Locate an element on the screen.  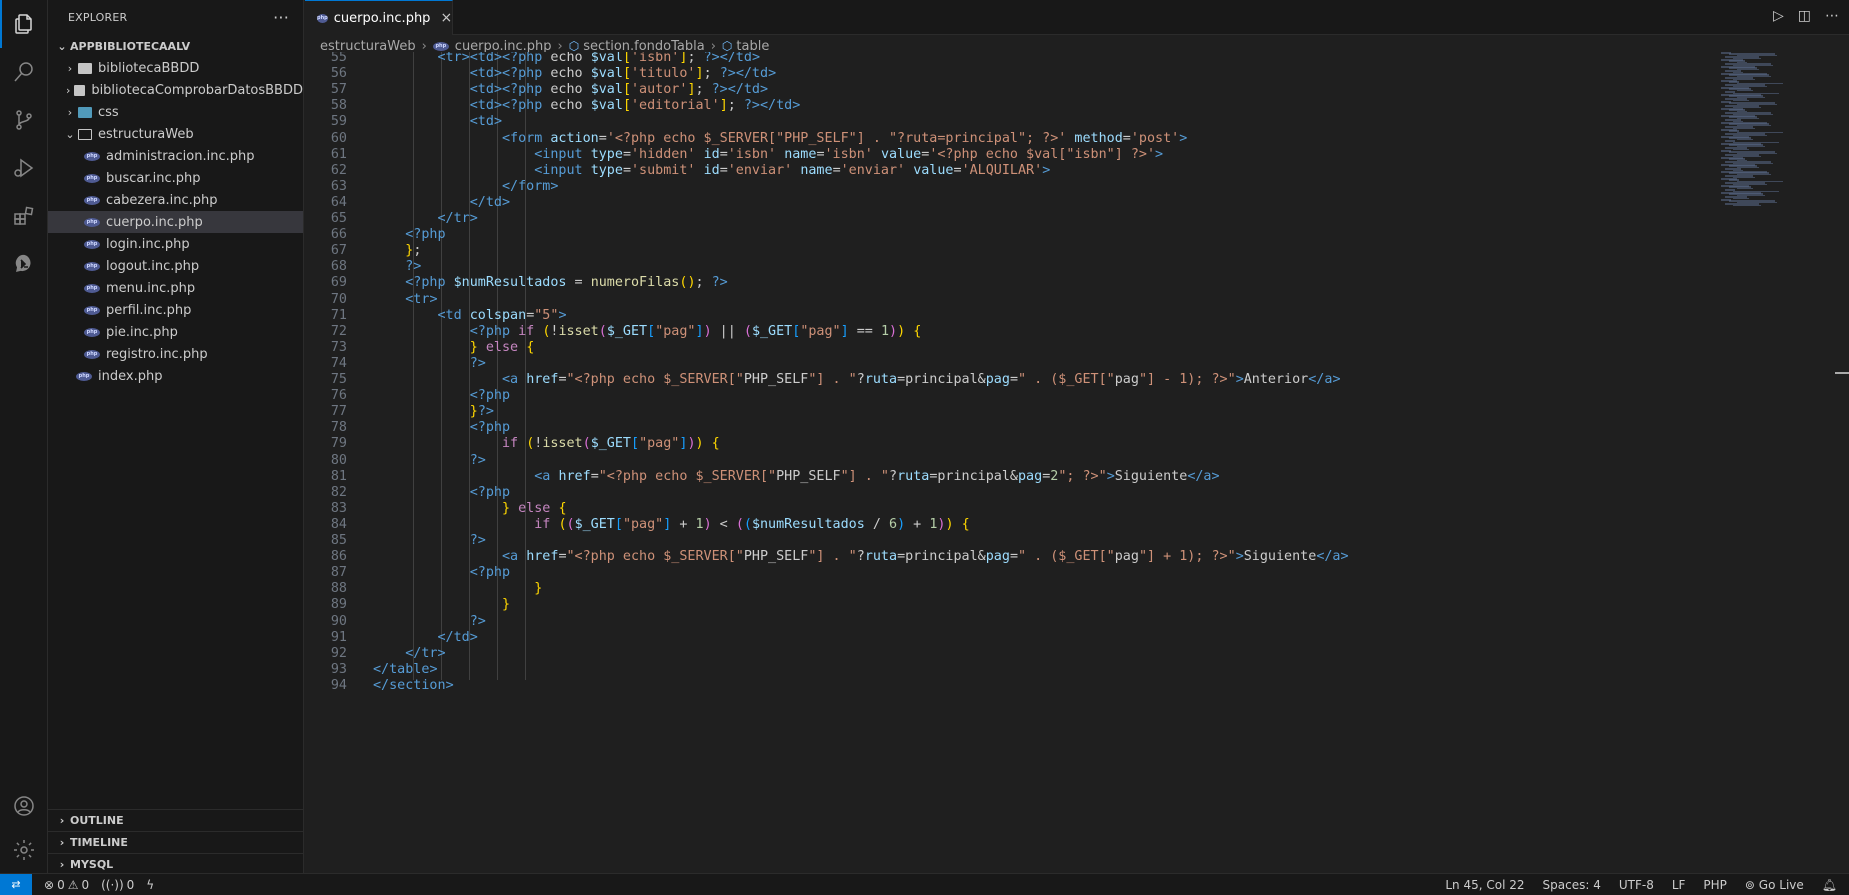
explorer-icon is located at coordinates (24, 24).